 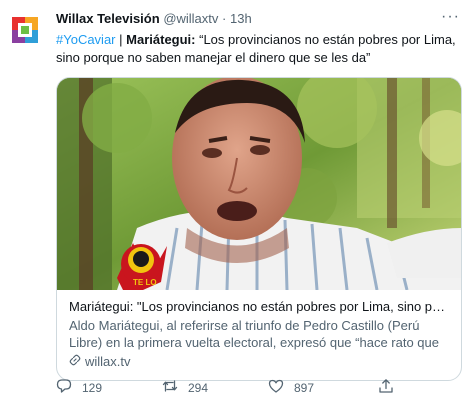 I want to click on share-icon, so click(x=386, y=387).